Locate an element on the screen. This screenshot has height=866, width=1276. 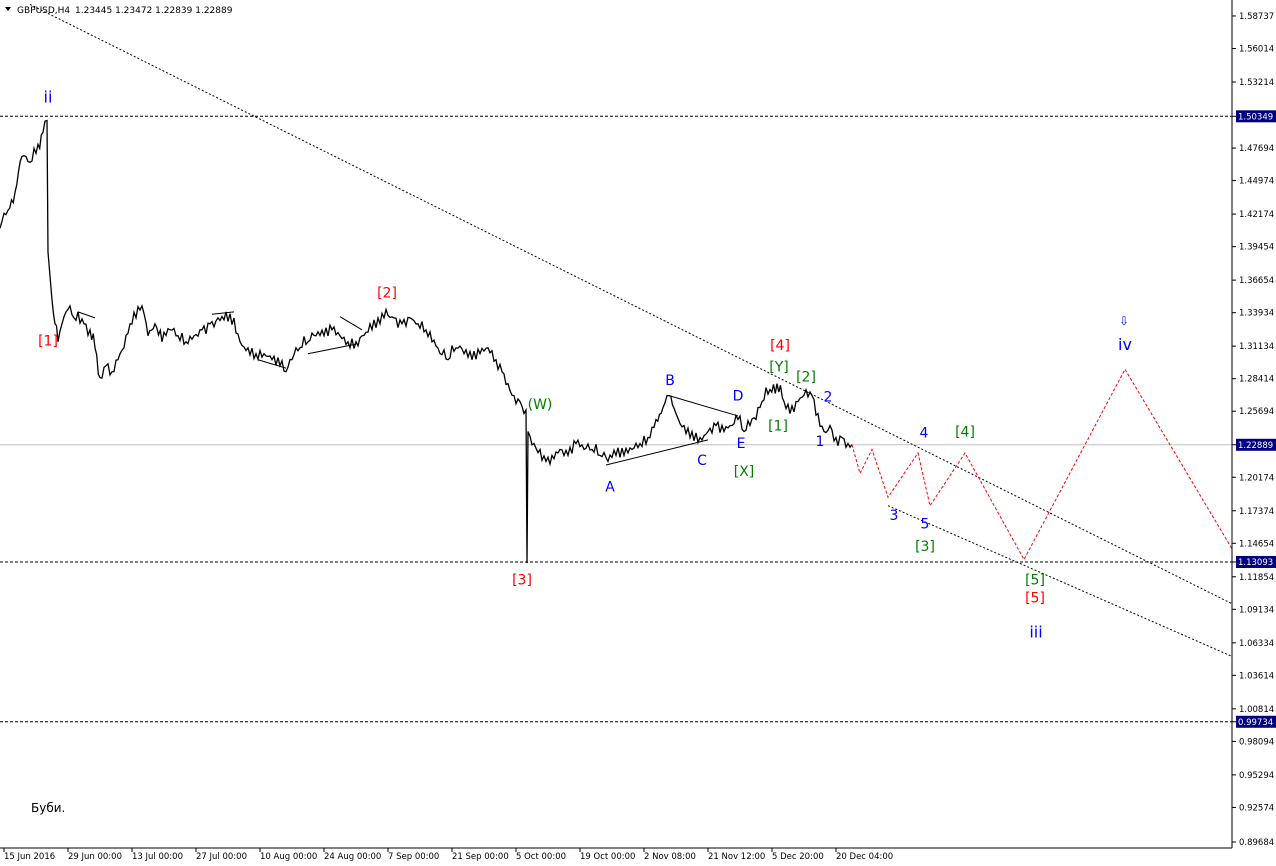
ohlc-quotes: 1.23445 1.23472 1.22839 1.22889 is located at coordinates (154, 11).